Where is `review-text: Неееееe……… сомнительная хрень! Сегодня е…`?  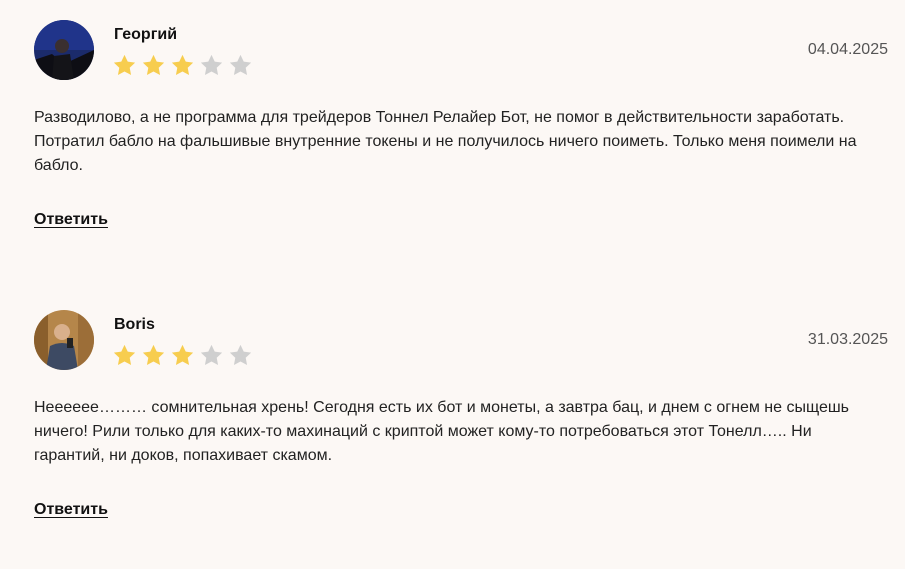 review-text: Неееееe……… сомнительная хрень! Сегодня е… is located at coordinates (442, 431).